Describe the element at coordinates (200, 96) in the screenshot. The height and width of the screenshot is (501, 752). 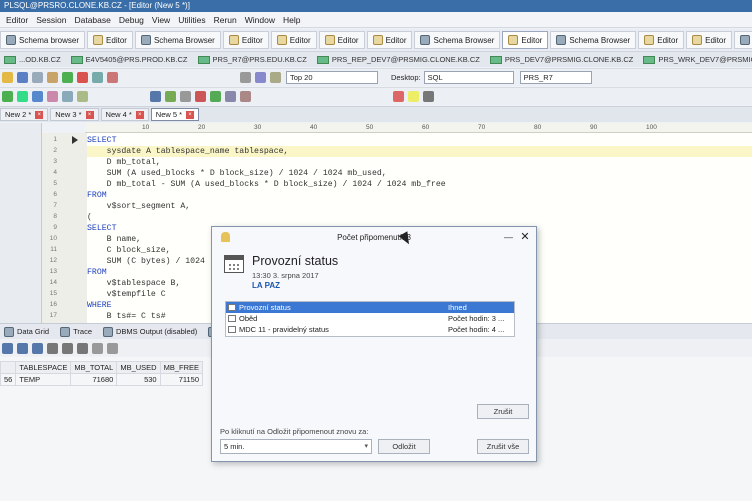
I see `uppercase-icon` at that location.